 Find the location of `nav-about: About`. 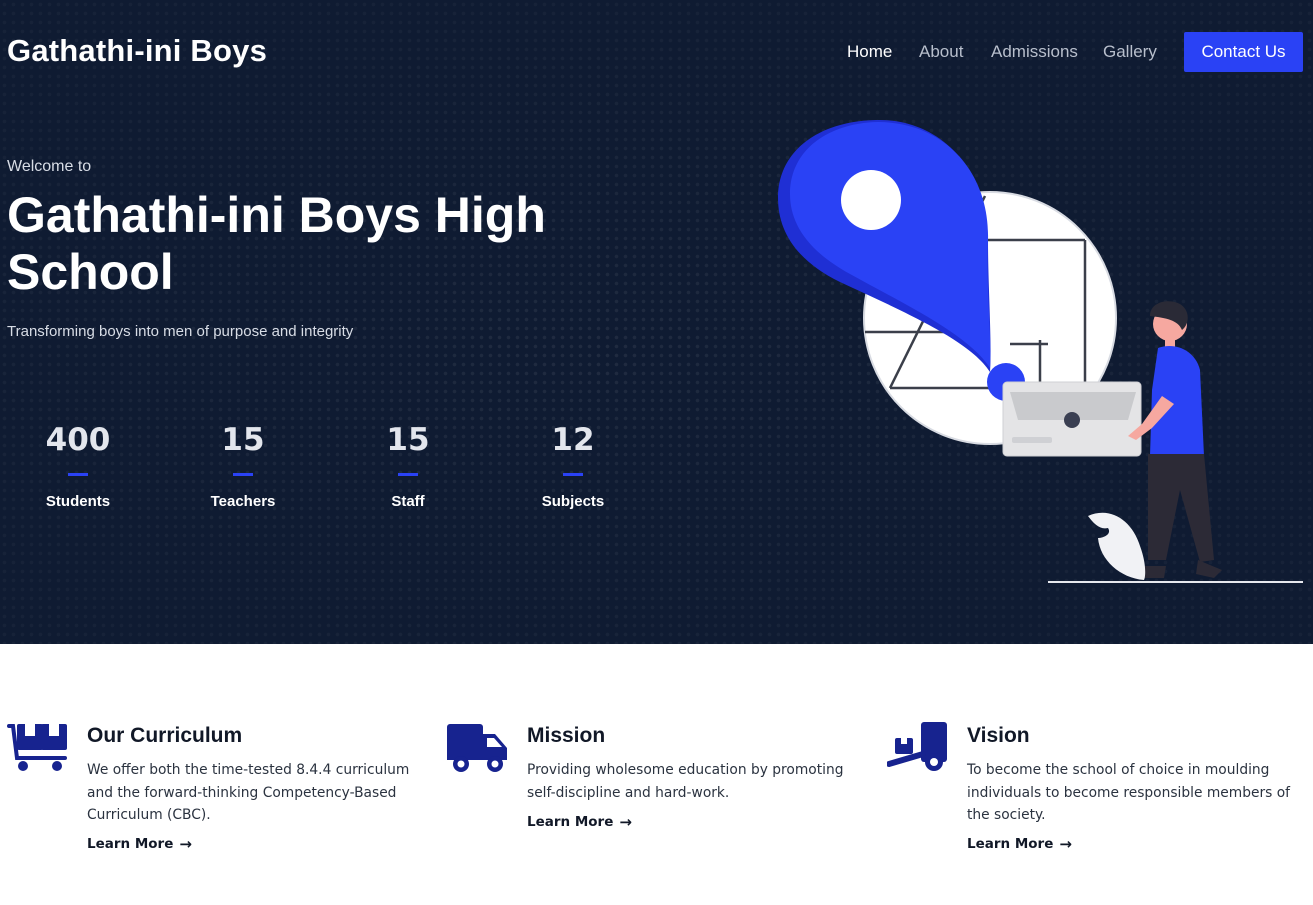

nav-about: About is located at coordinates (941, 52).